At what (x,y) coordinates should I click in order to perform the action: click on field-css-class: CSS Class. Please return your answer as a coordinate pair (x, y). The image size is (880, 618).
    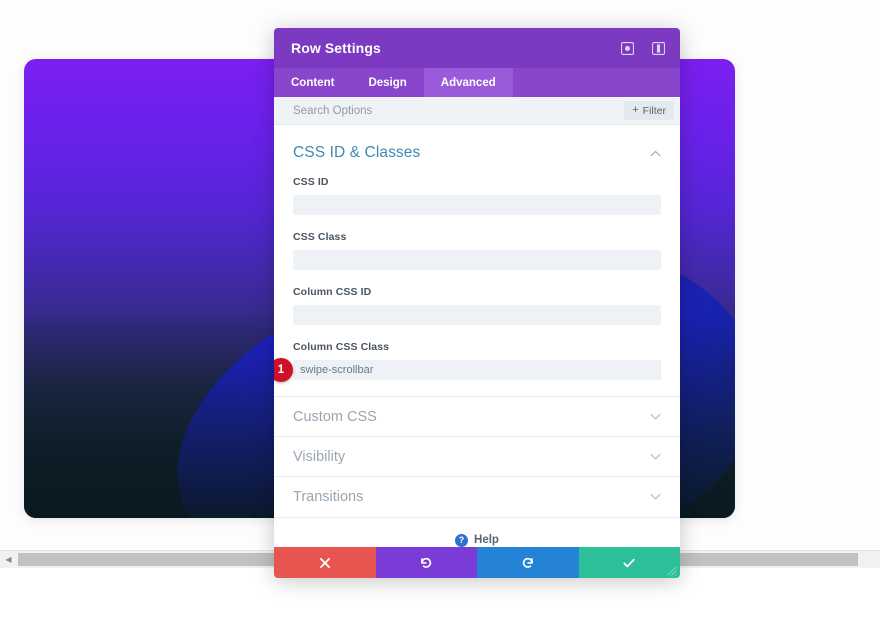
    Looking at the image, I should click on (477, 250).